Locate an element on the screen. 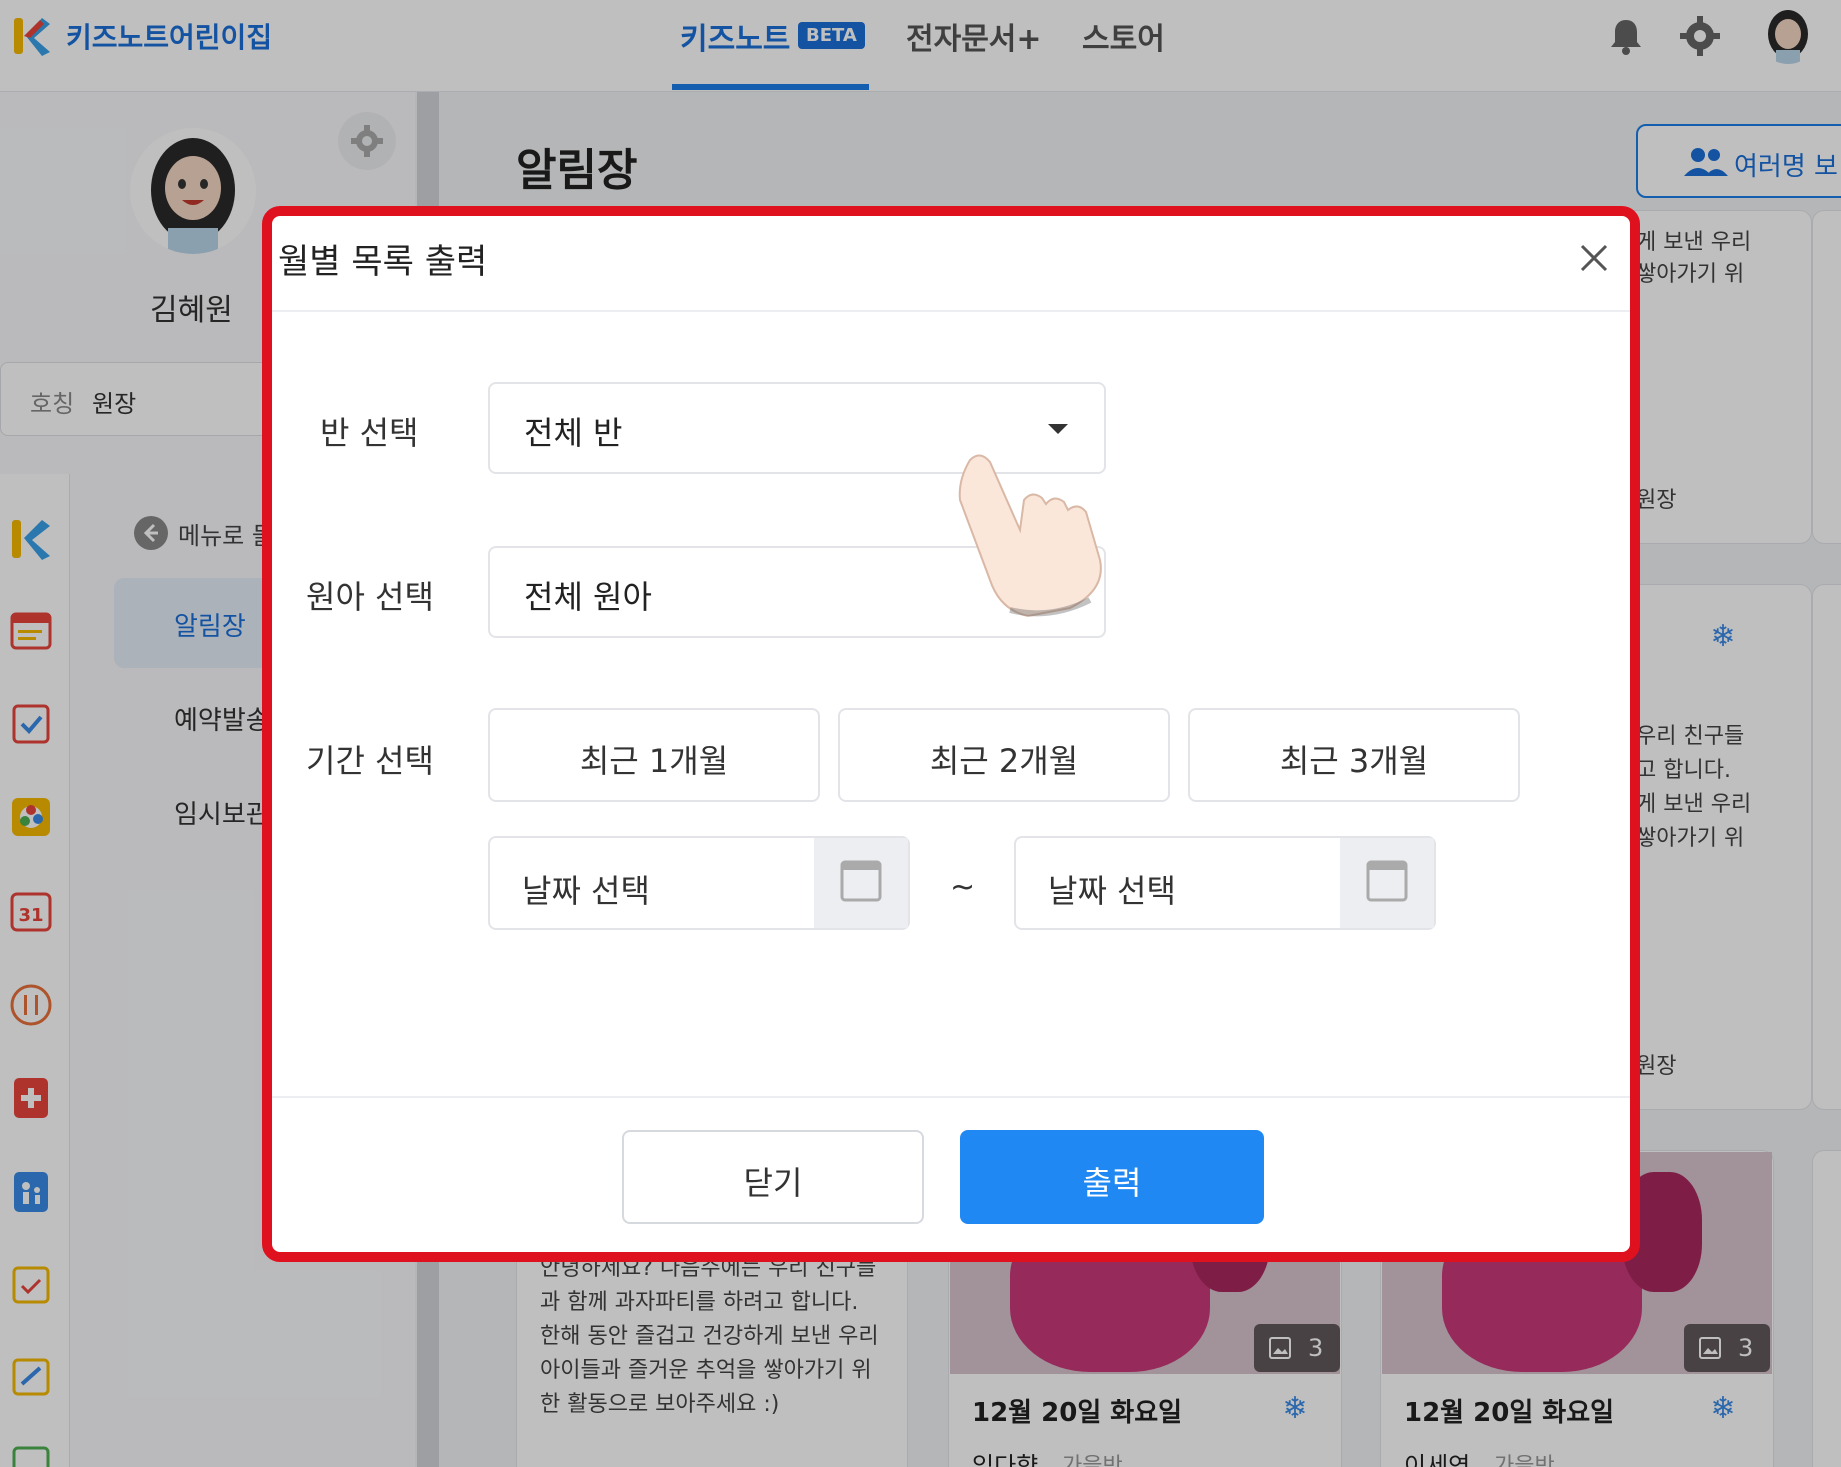 The height and width of the screenshot is (1467, 1841). period-2month-label: 최근 2개월 is located at coordinates (1004, 761).